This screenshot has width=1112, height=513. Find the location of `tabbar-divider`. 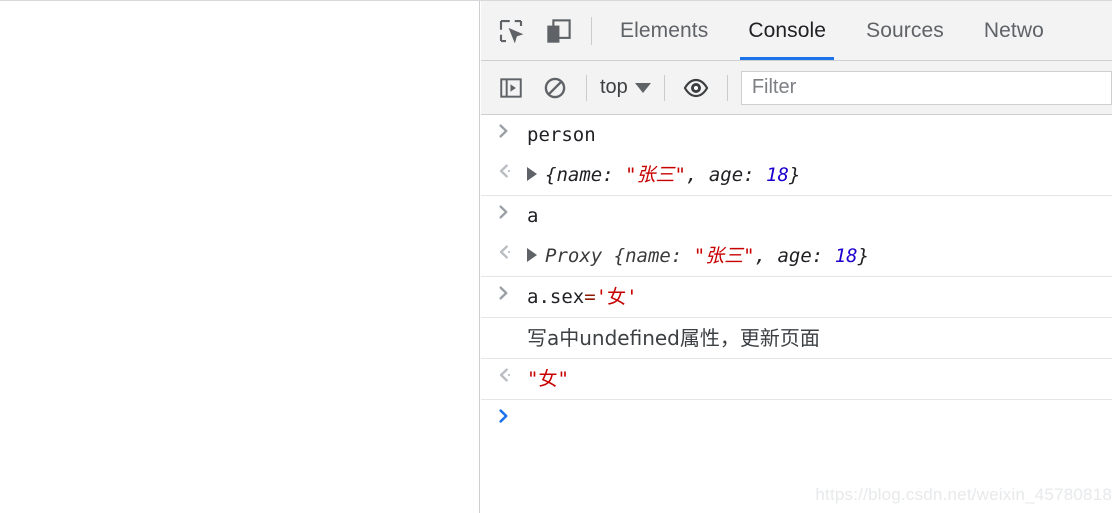

tabbar-divider is located at coordinates (591, 30).